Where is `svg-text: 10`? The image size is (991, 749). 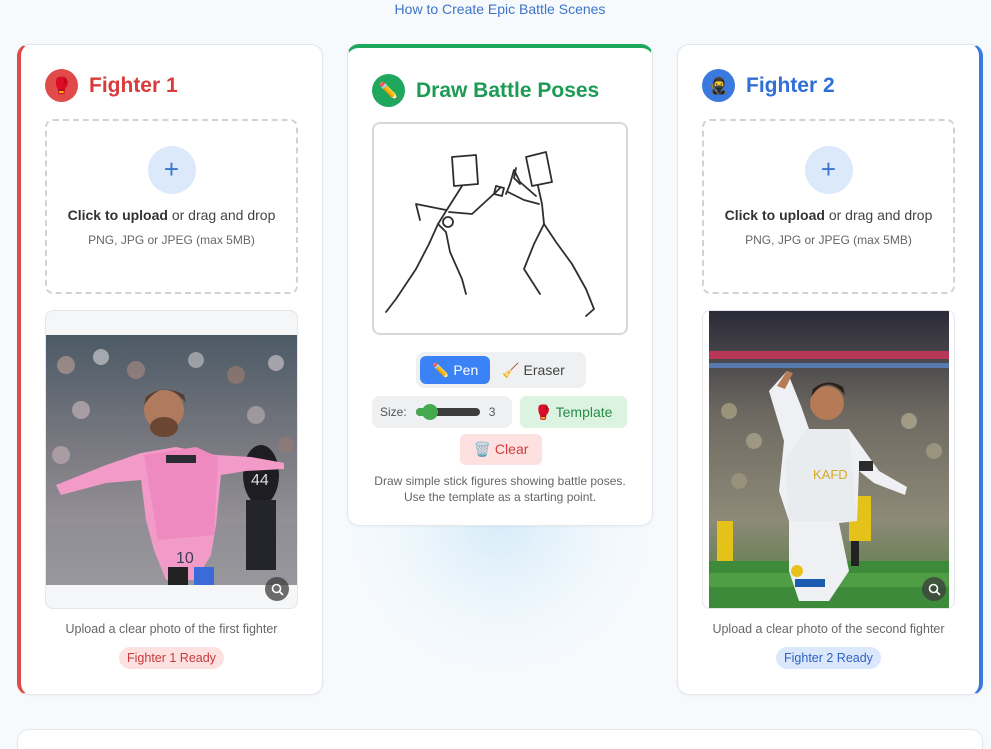
svg-text: 10 is located at coordinates (185, 558).